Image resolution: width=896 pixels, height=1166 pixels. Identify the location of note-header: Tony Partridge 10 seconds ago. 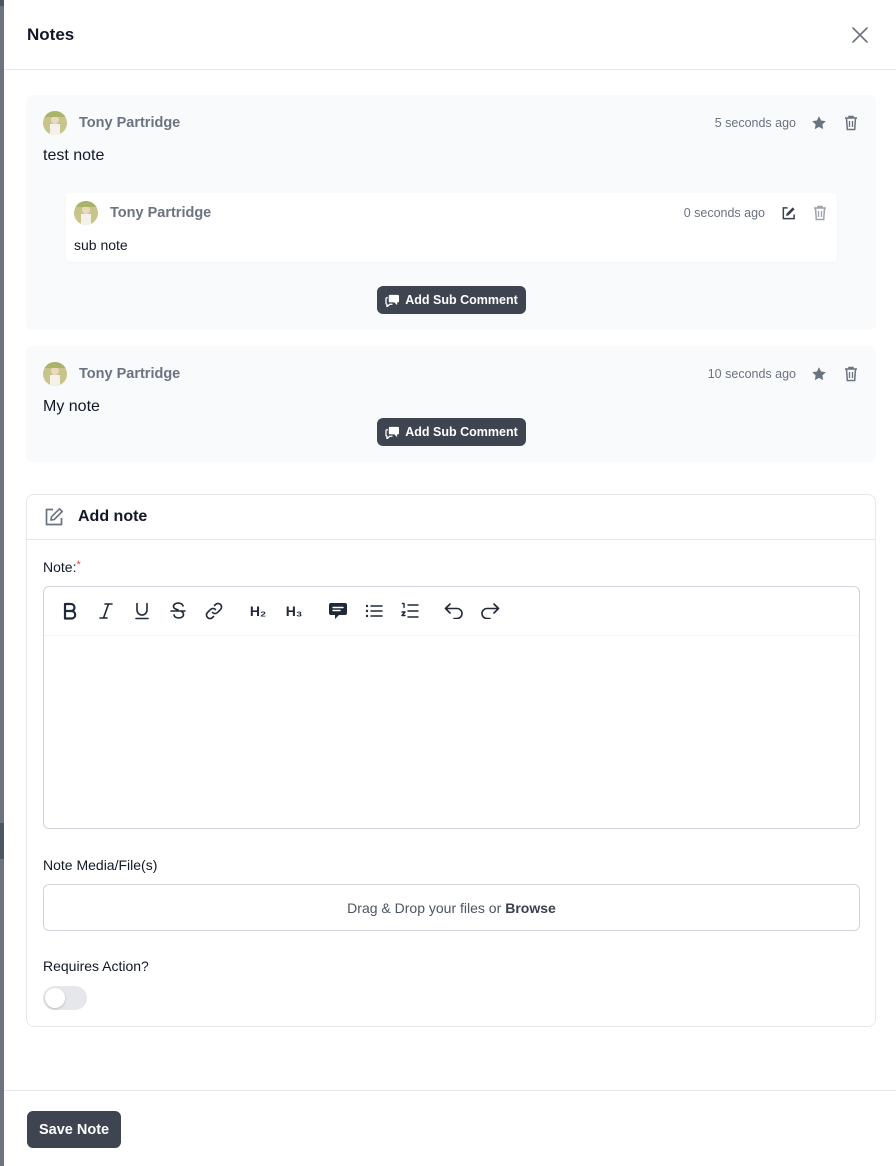
(451, 374).